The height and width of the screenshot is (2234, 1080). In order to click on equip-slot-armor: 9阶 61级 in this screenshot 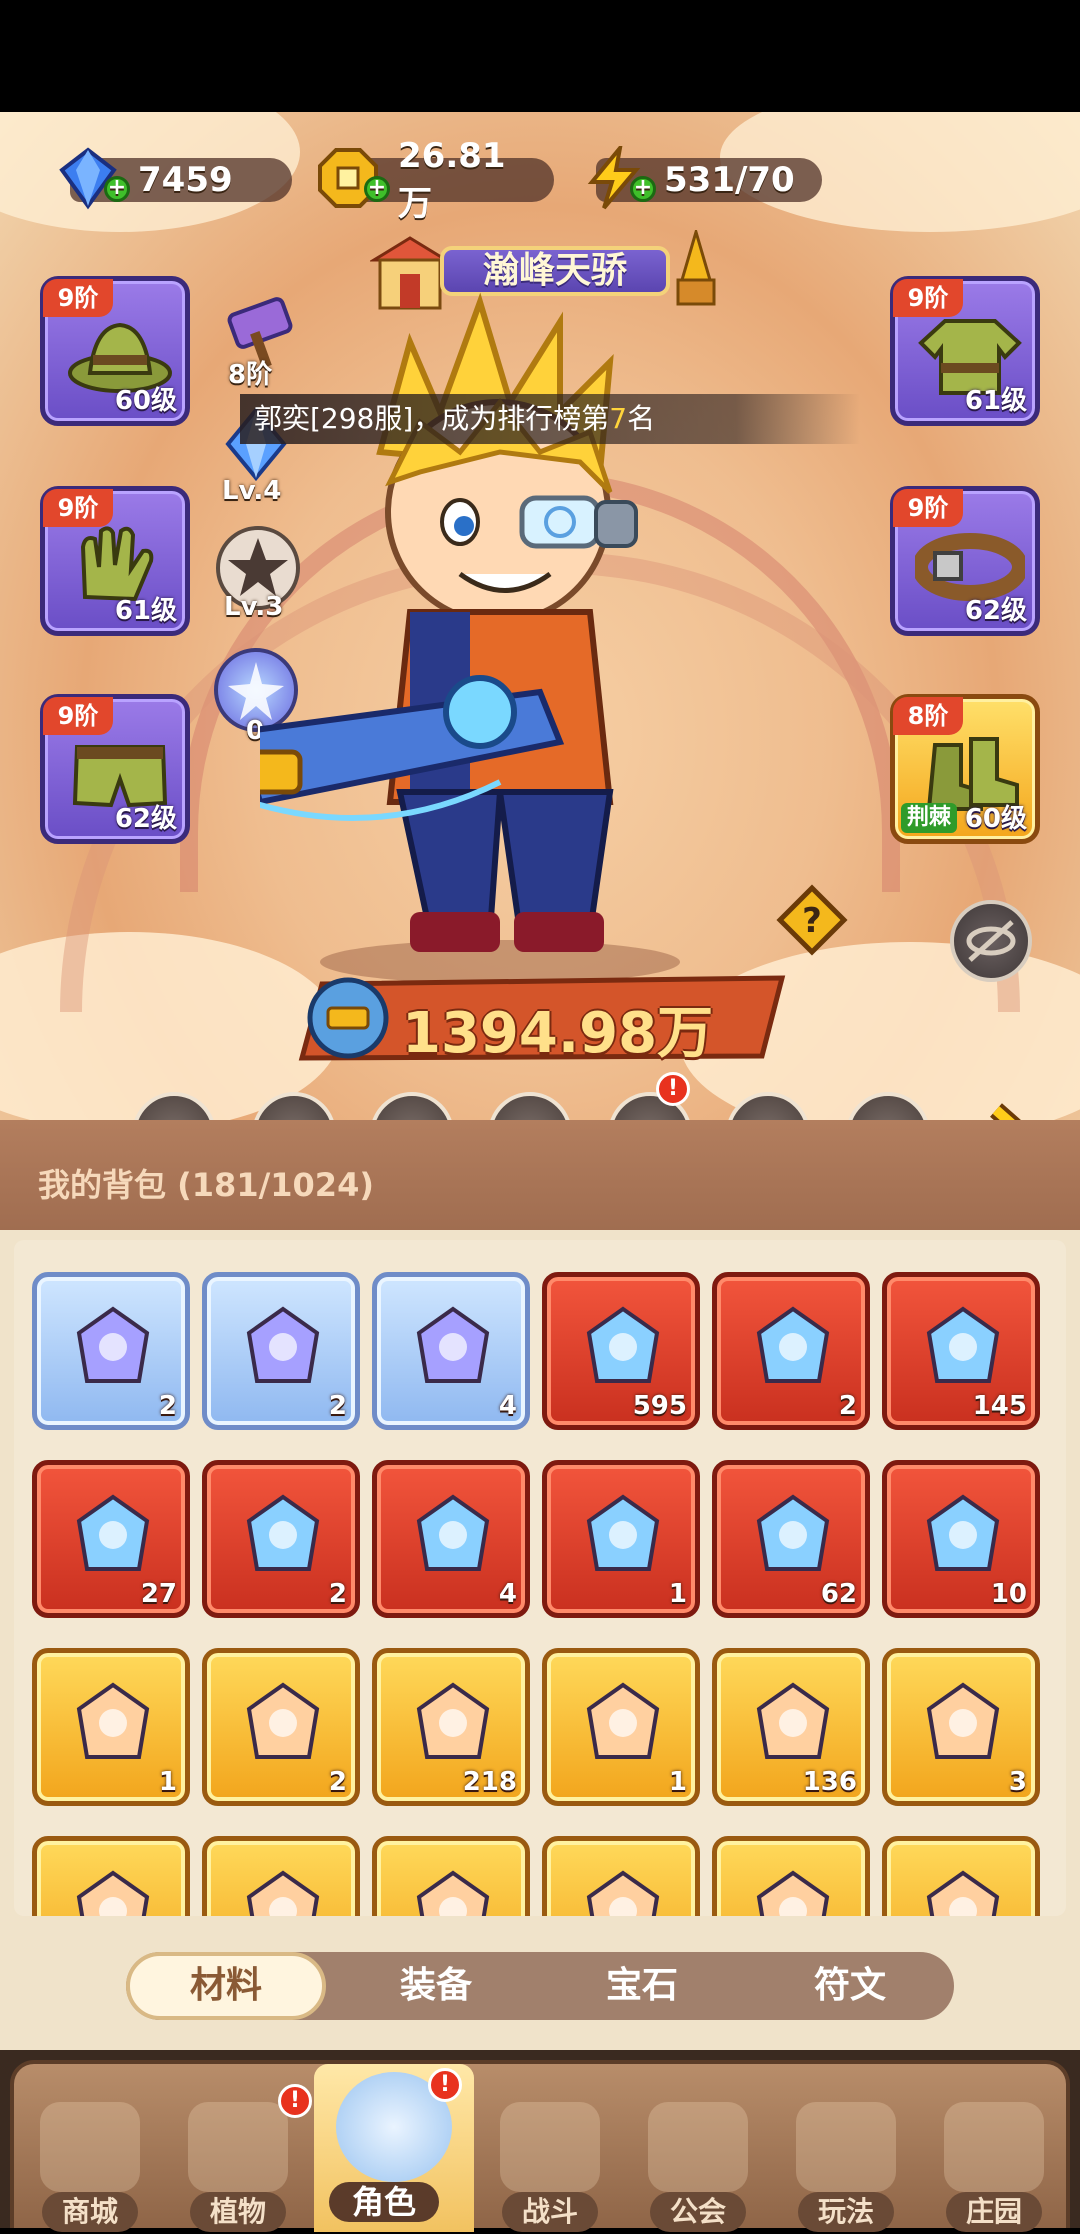, I will do `click(965, 351)`.